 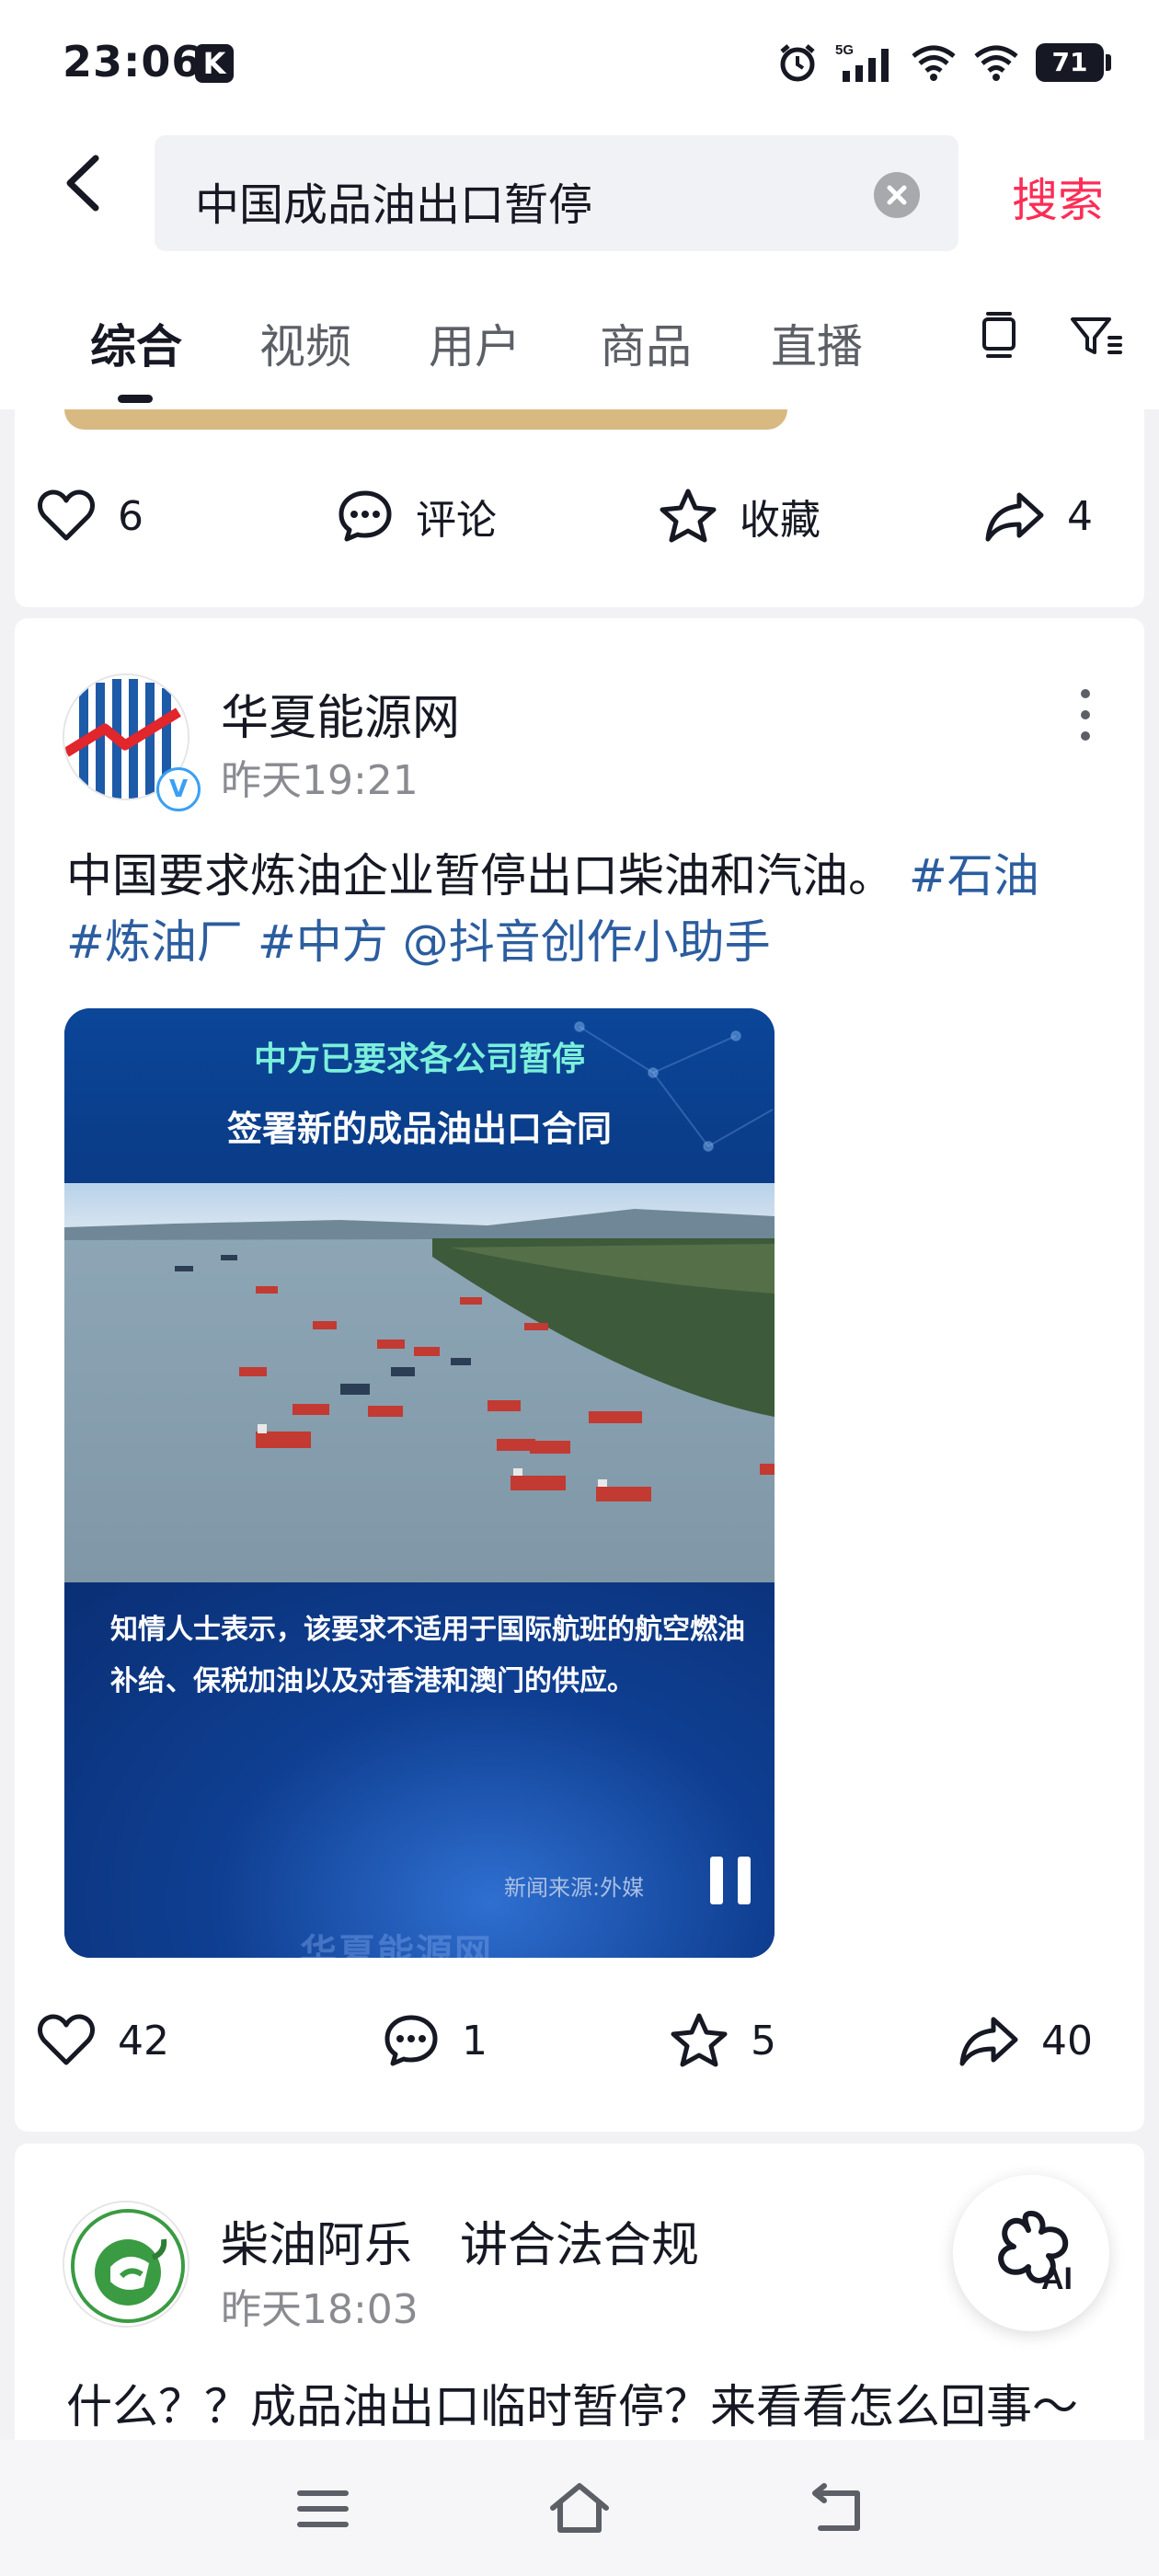 What do you see at coordinates (586, 909) in the screenshot?
I see `post-text: 中国要求炼油企业暂停出口柴油和汽油。 #石油 #炼油厂 #中方 @抖音创作小助手` at bounding box center [586, 909].